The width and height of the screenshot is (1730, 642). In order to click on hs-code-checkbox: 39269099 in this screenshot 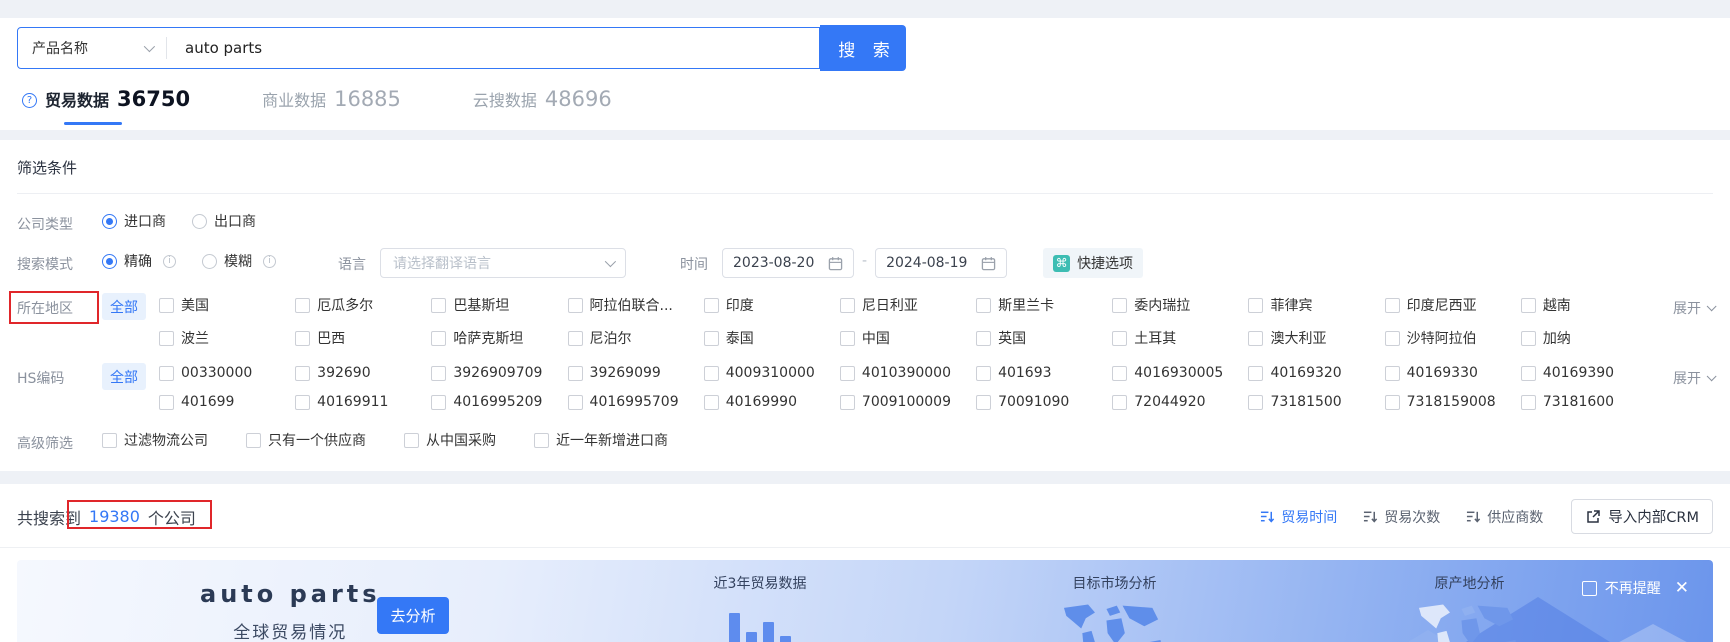, I will do `click(635, 373)`.